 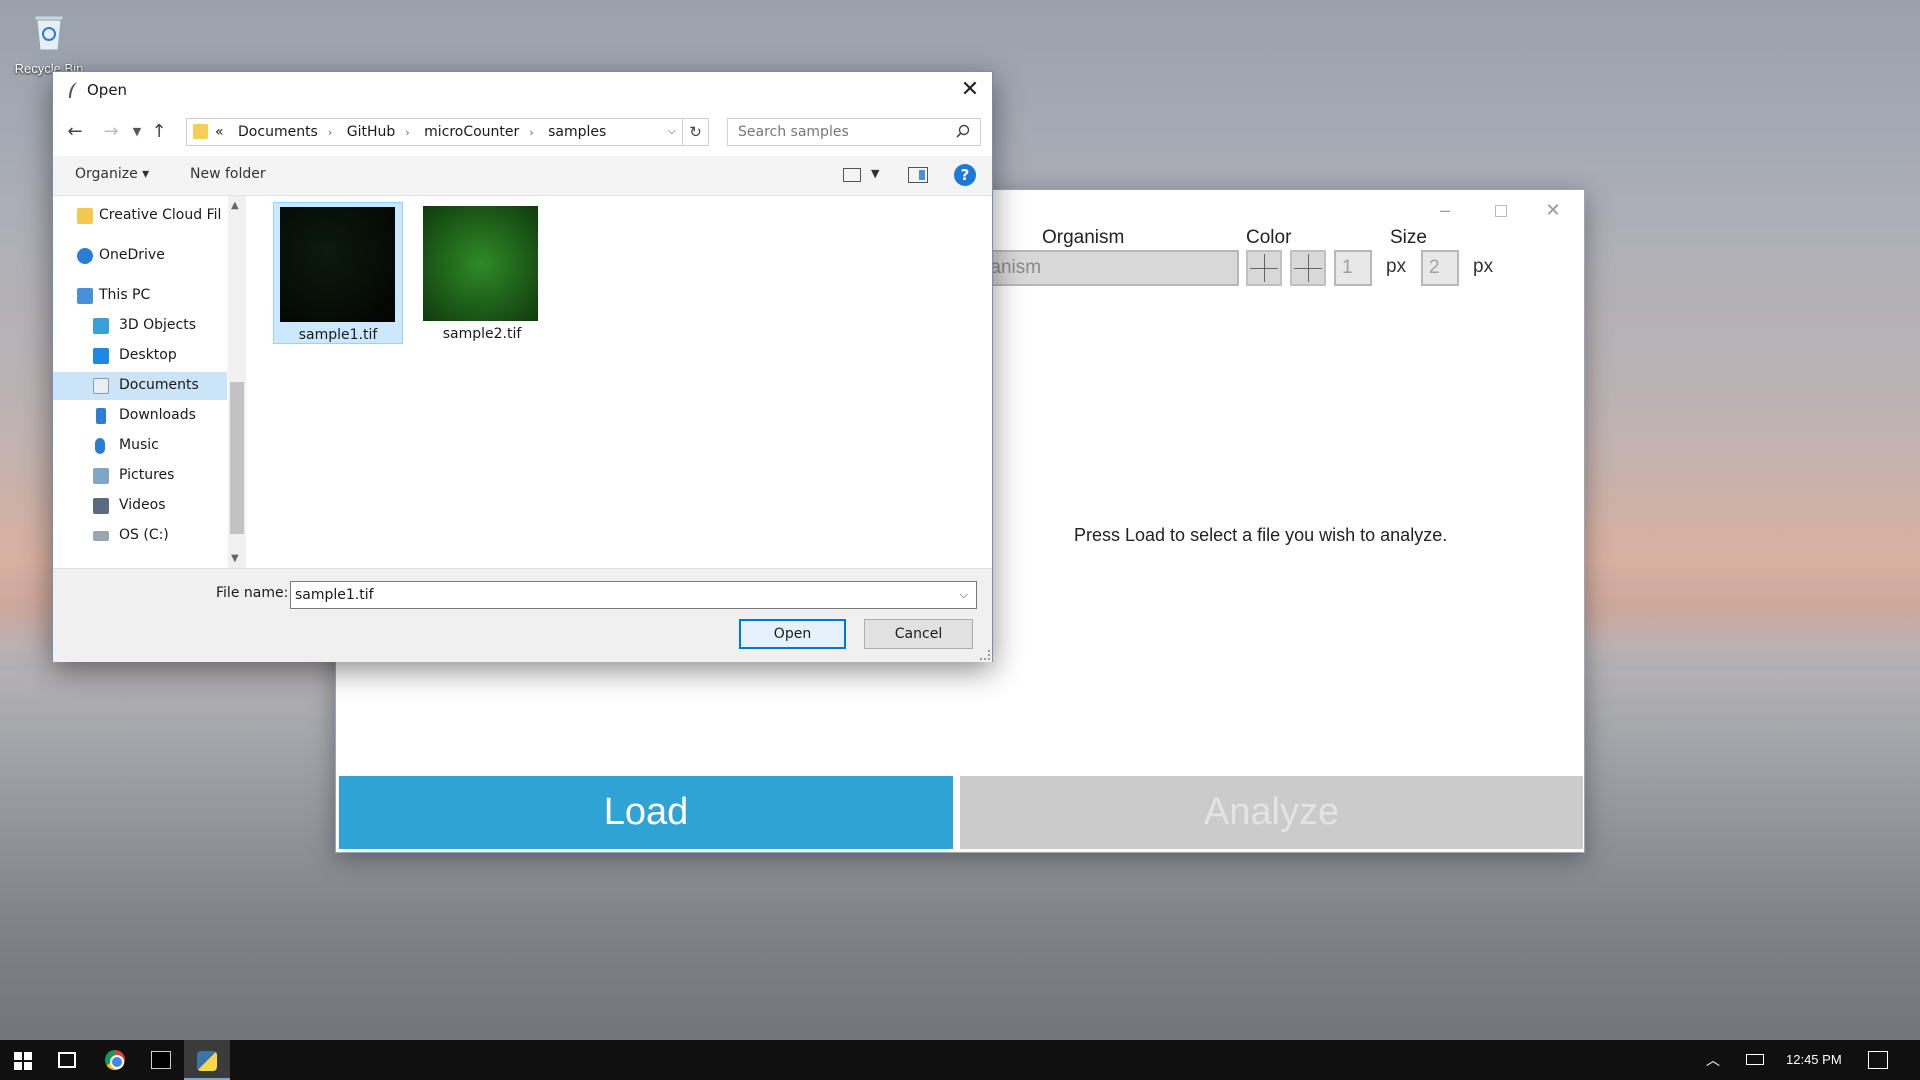 What do you see at coordinates (1755, 1059) in the screenshot?
I see `battery-icon` at bounding box center [1755, 1059].